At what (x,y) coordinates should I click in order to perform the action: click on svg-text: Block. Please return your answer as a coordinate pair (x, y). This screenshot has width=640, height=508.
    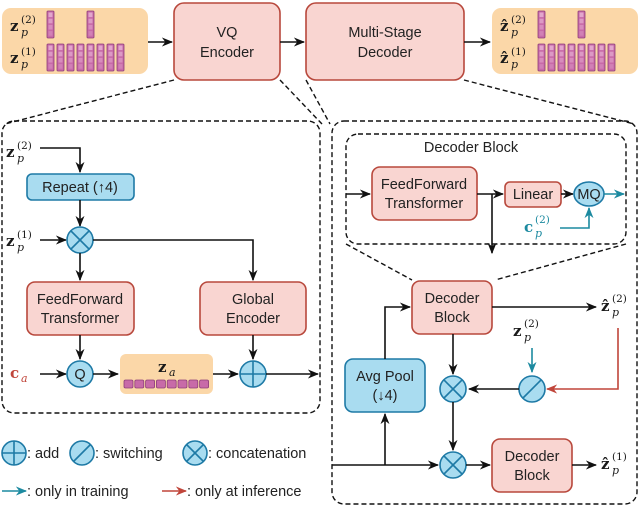
    Looking at the image, I should click on (532, 476).